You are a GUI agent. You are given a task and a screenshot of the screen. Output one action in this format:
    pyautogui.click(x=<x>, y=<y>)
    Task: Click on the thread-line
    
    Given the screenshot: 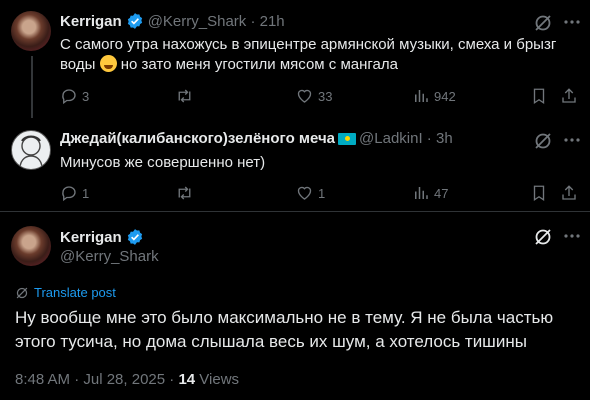 What is the action you would take?
    pyautogui.click(x=32, y=87)
    